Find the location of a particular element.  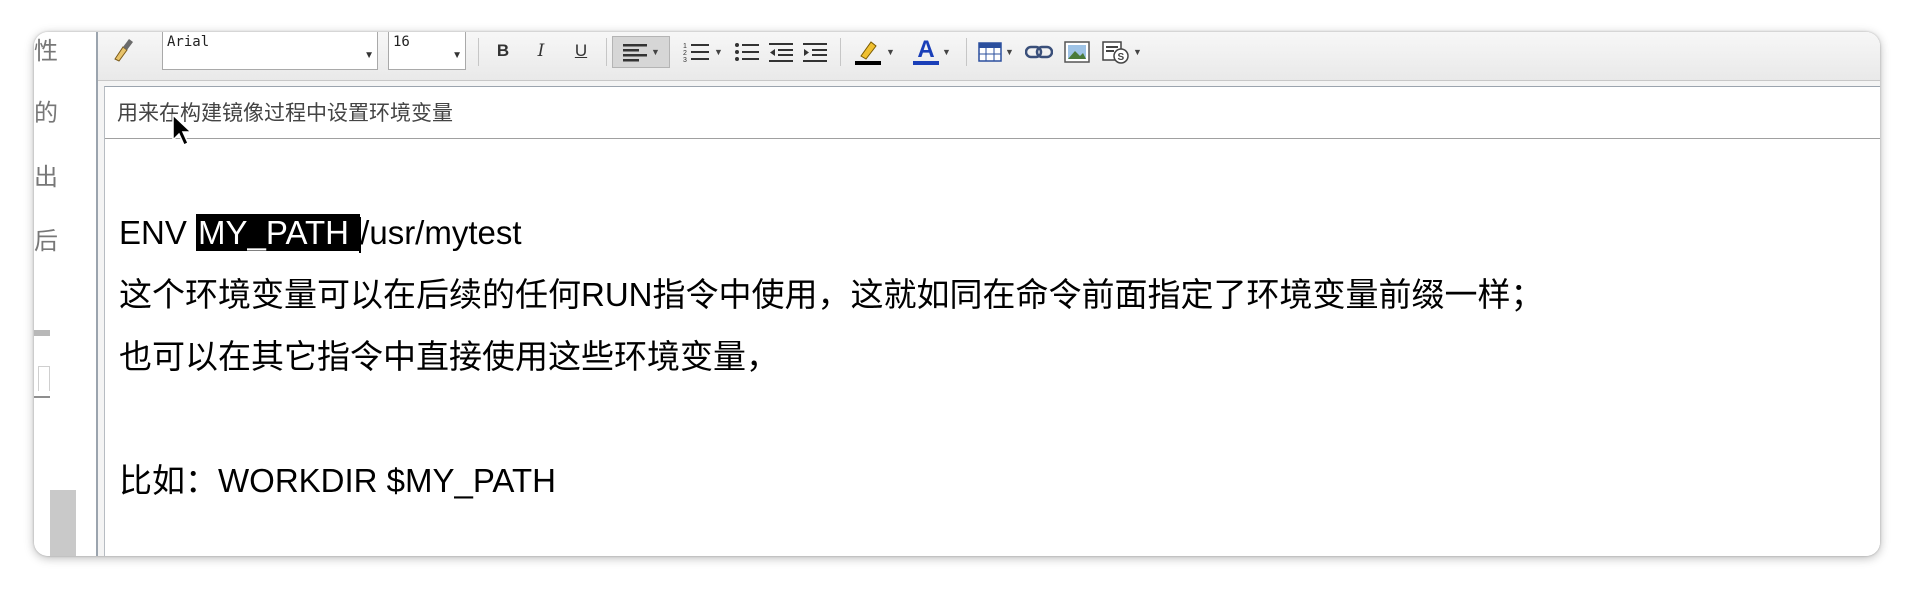

insert-code-button: S ▼ is located at coordinates (1122, 52).